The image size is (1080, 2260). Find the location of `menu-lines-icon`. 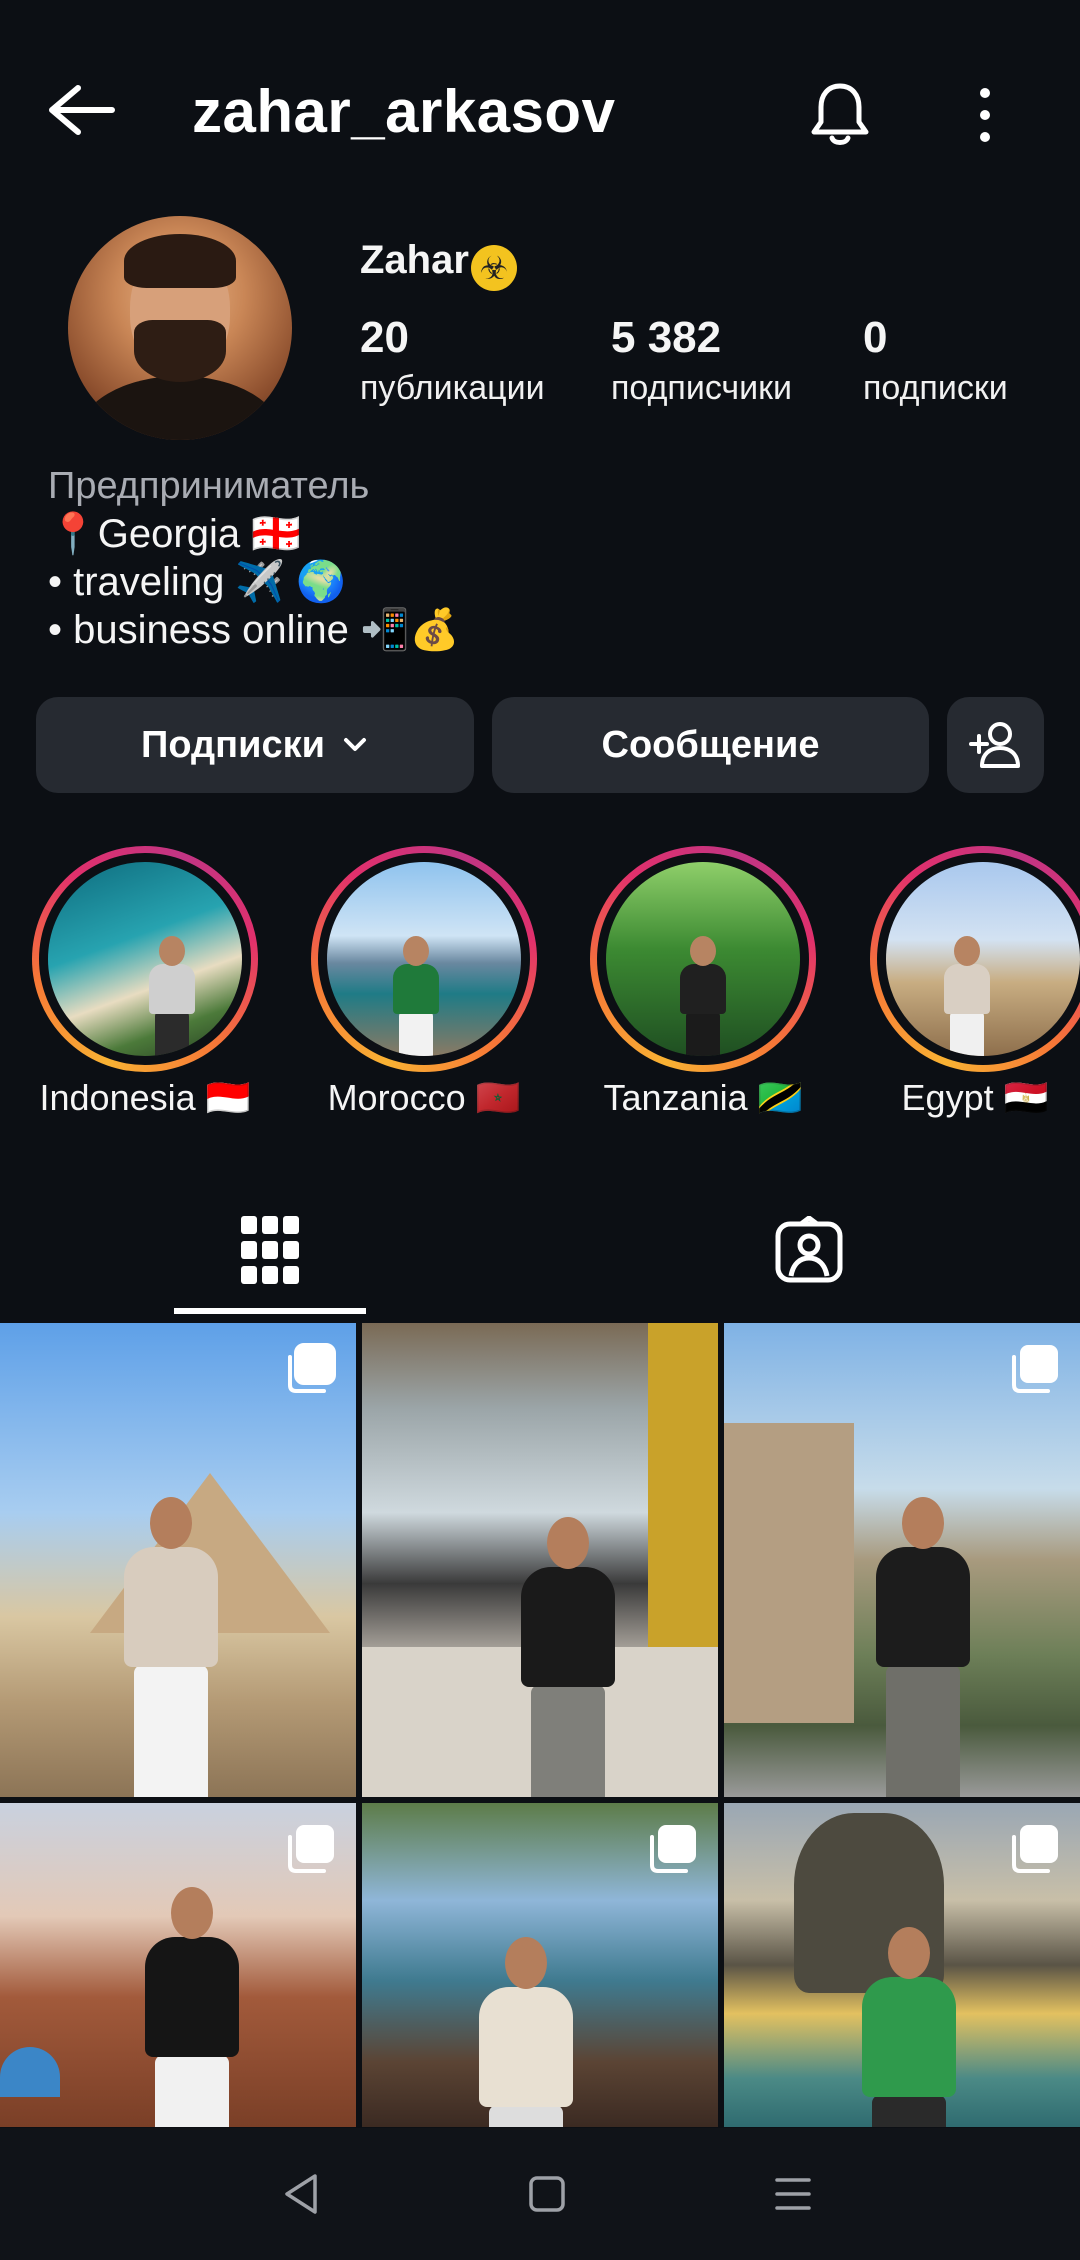

menu-lines-icon is located at coordinates (793, 2194).